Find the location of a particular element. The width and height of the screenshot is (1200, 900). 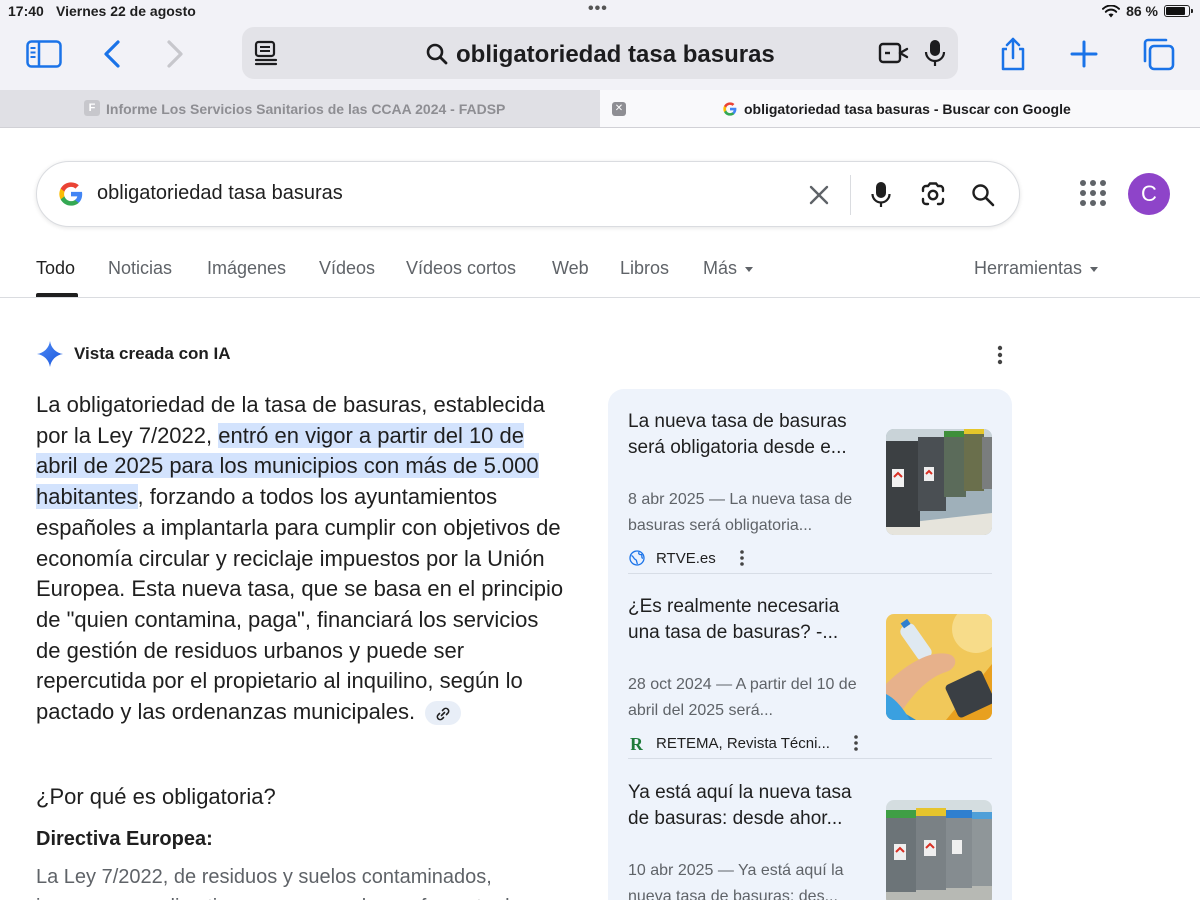

active-tab-indicator is located at coordinates (57, 295).